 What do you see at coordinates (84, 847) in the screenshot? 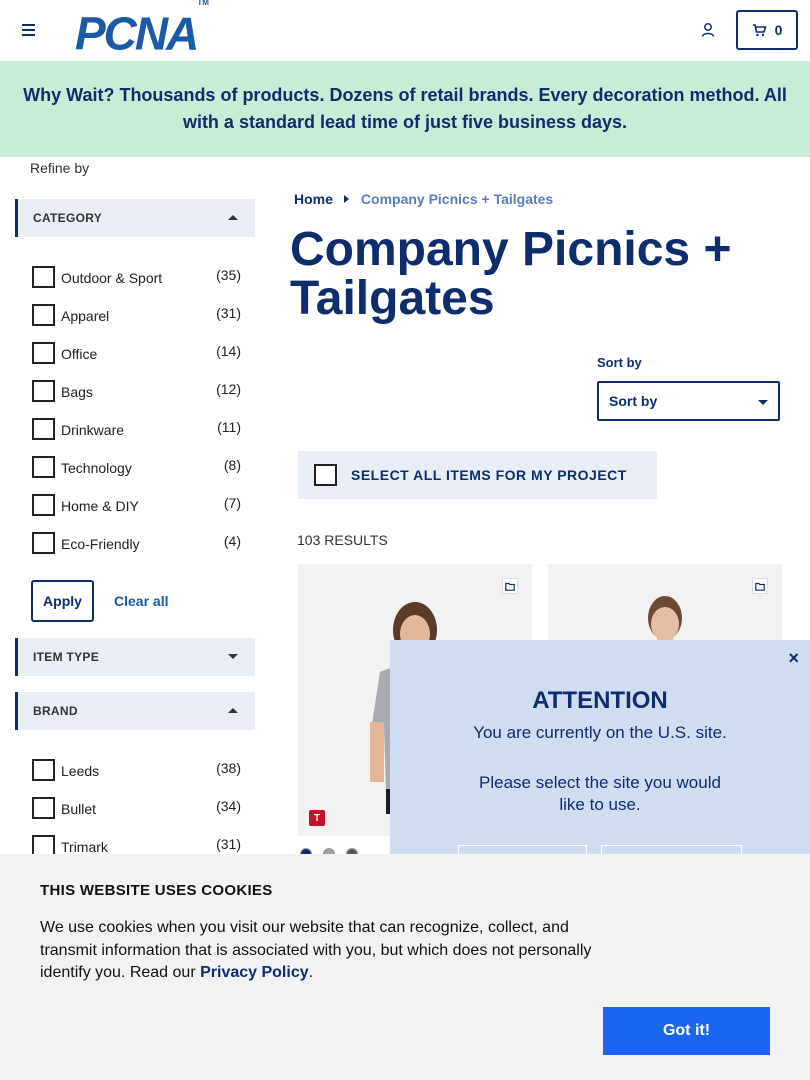
I see `facet-item-label: Trimark` at bounding box center [84, 847].